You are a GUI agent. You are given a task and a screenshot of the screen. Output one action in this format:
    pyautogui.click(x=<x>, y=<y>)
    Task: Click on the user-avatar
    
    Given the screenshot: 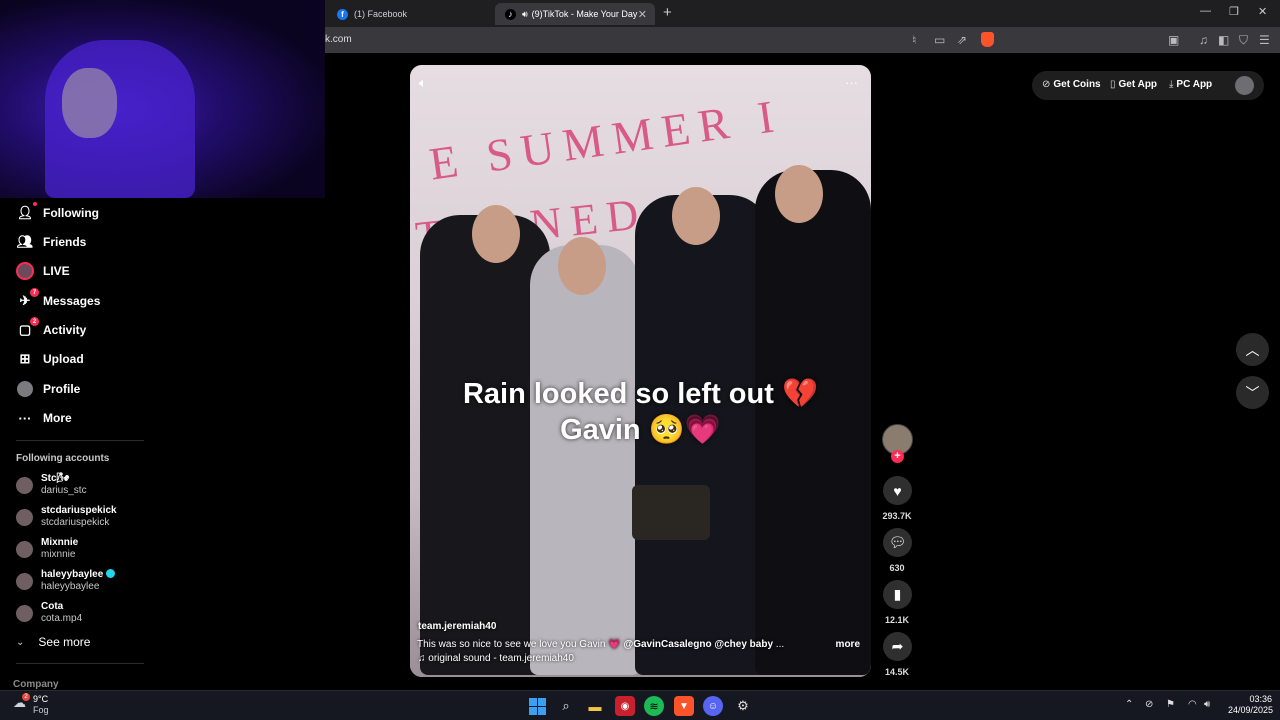 What is the action you would take?
    pyautogui.click(x=1244, y=85)
    